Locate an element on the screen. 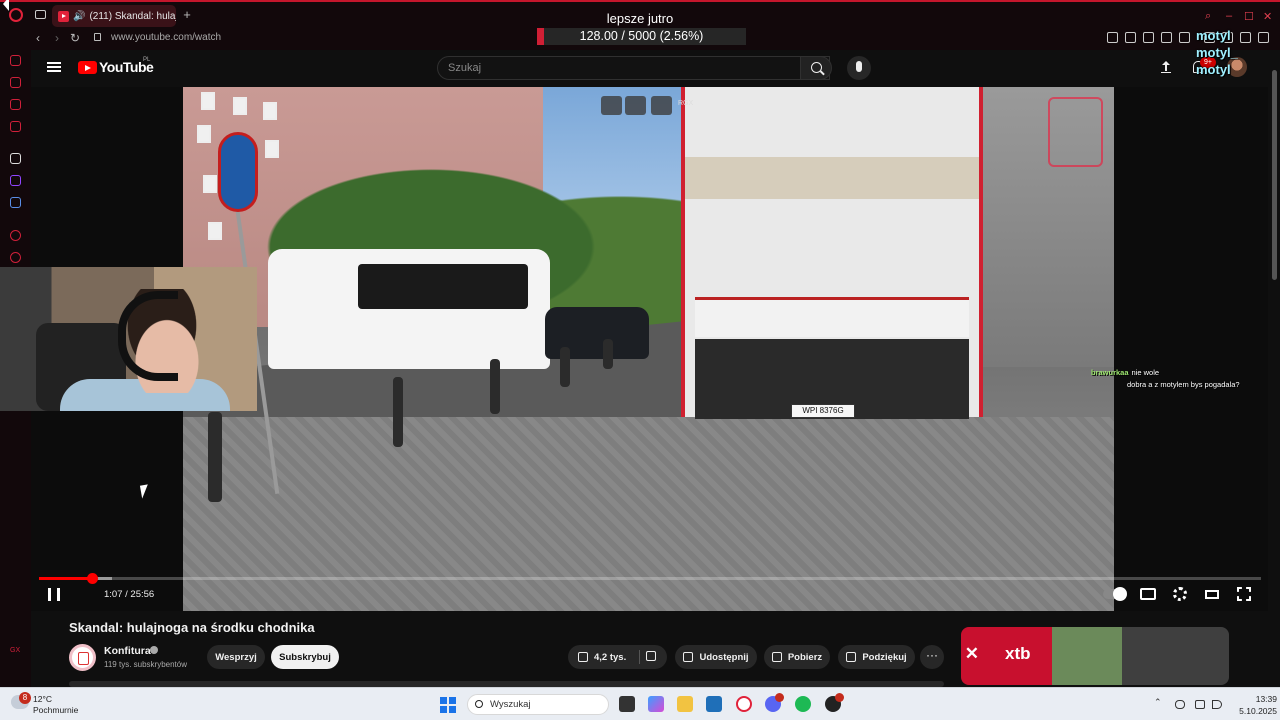  channel-name: Konfitura is located at coordinates (127, 651).